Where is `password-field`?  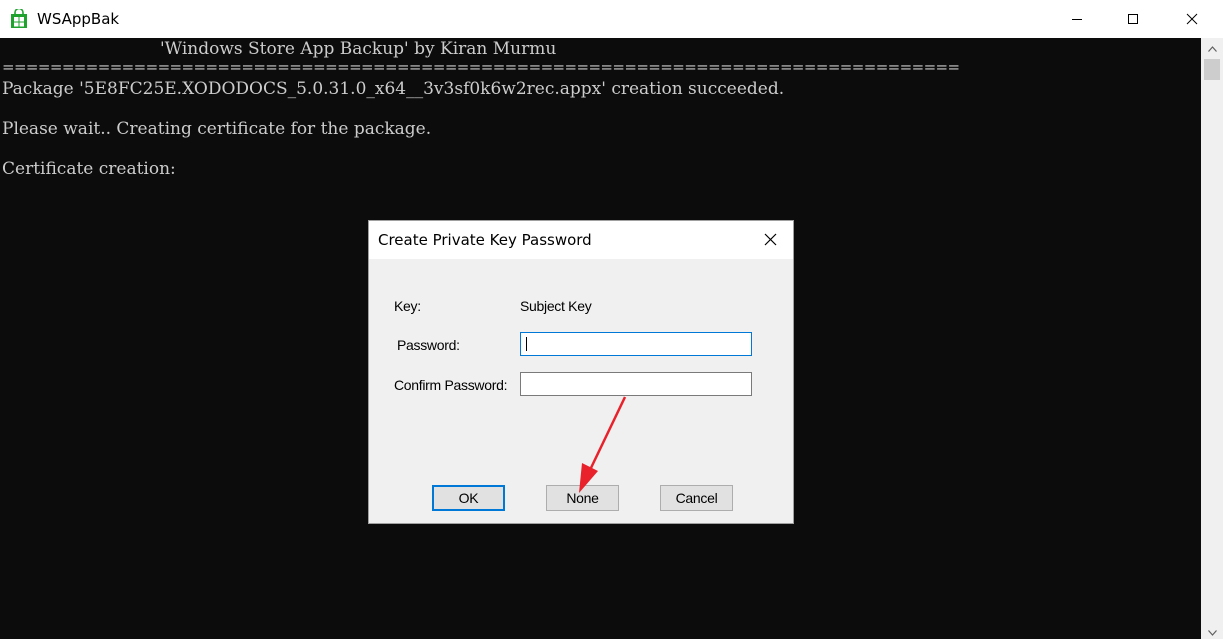
password-field is located at coordinates (636, 344).